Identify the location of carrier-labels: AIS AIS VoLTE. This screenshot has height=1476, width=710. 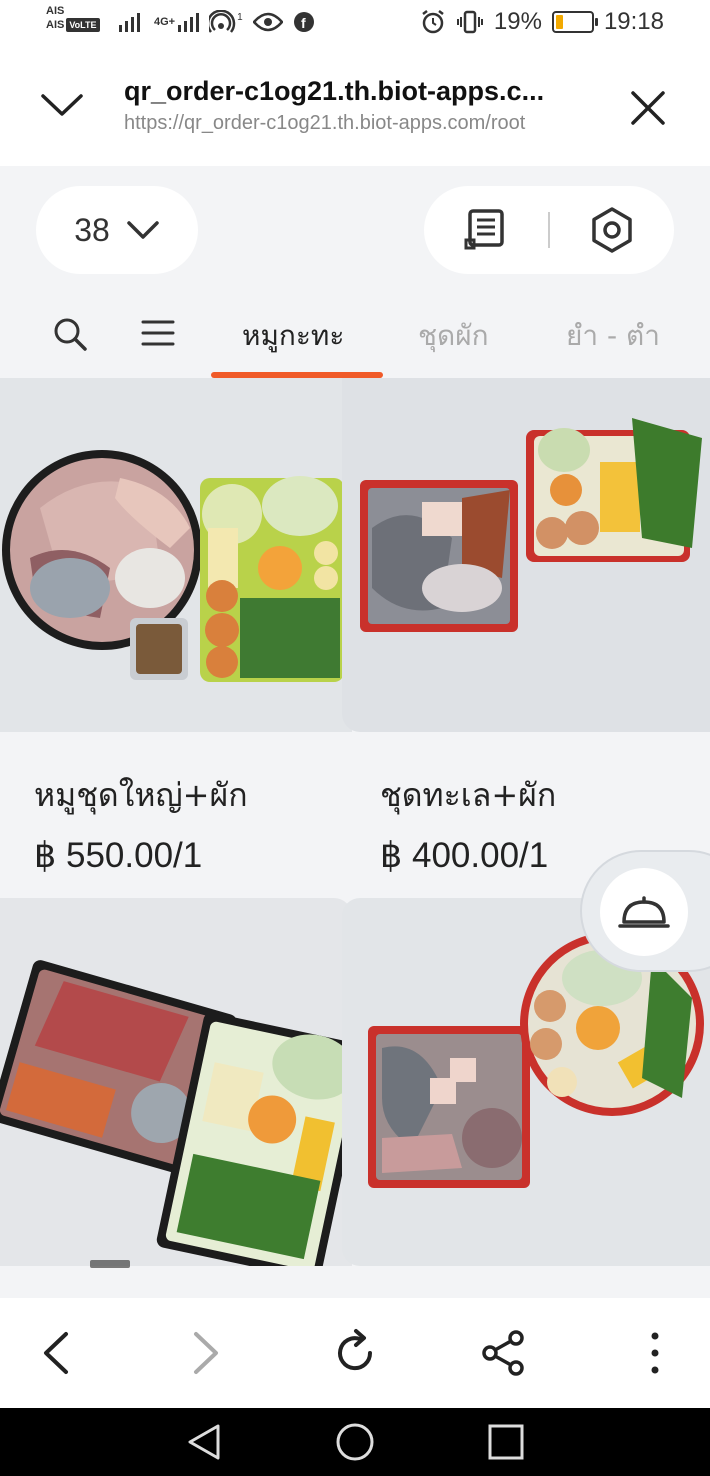
(73, 18).